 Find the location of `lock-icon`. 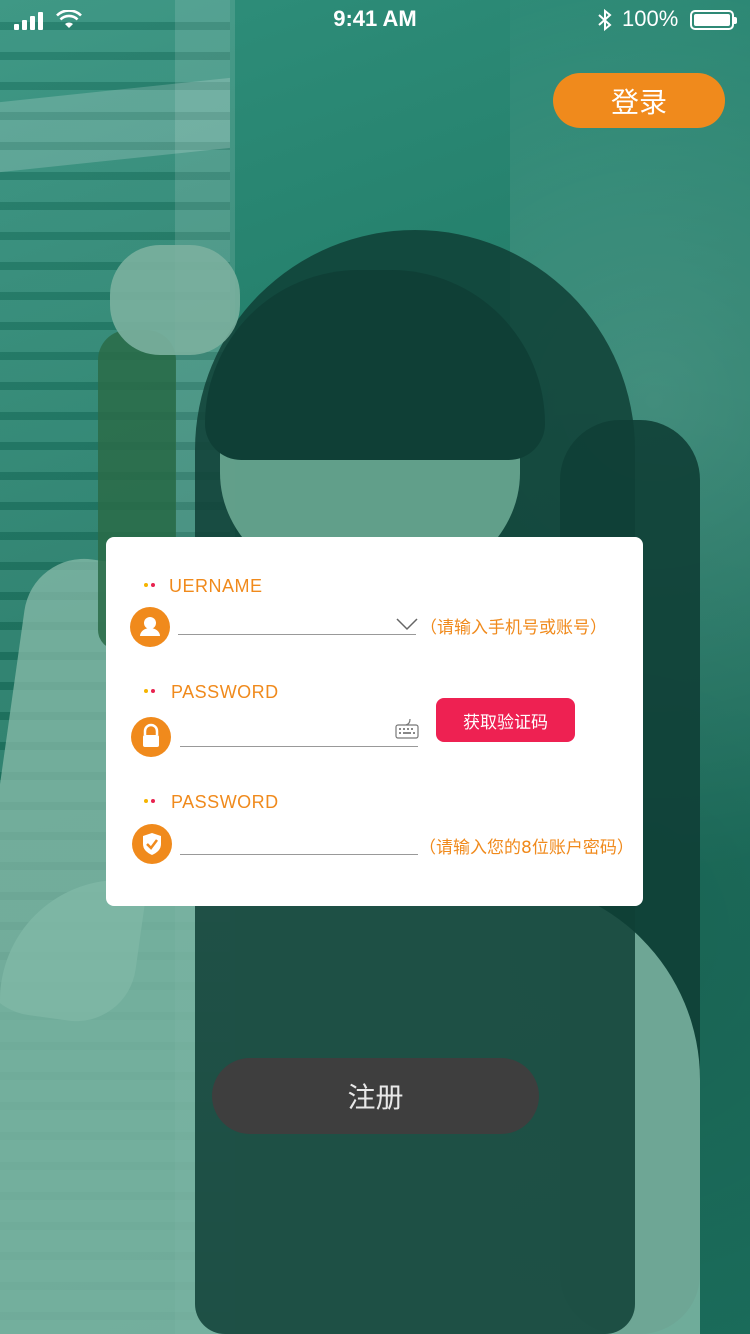

lock-icon is located at coordinates (151, 737).